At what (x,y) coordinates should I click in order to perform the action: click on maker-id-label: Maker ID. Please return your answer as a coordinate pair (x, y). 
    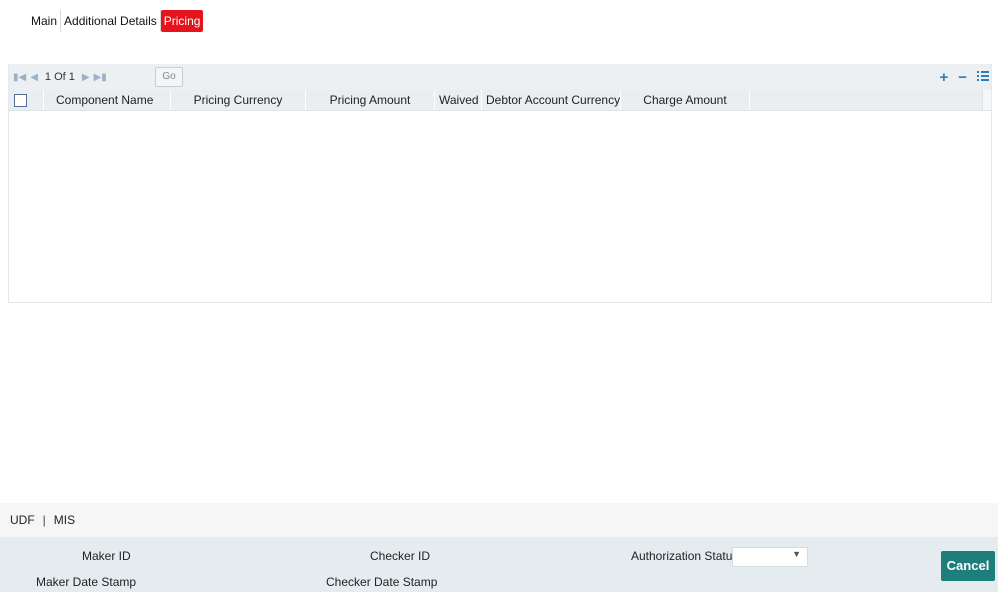
    Looking at the image, I should click on (106, 556).